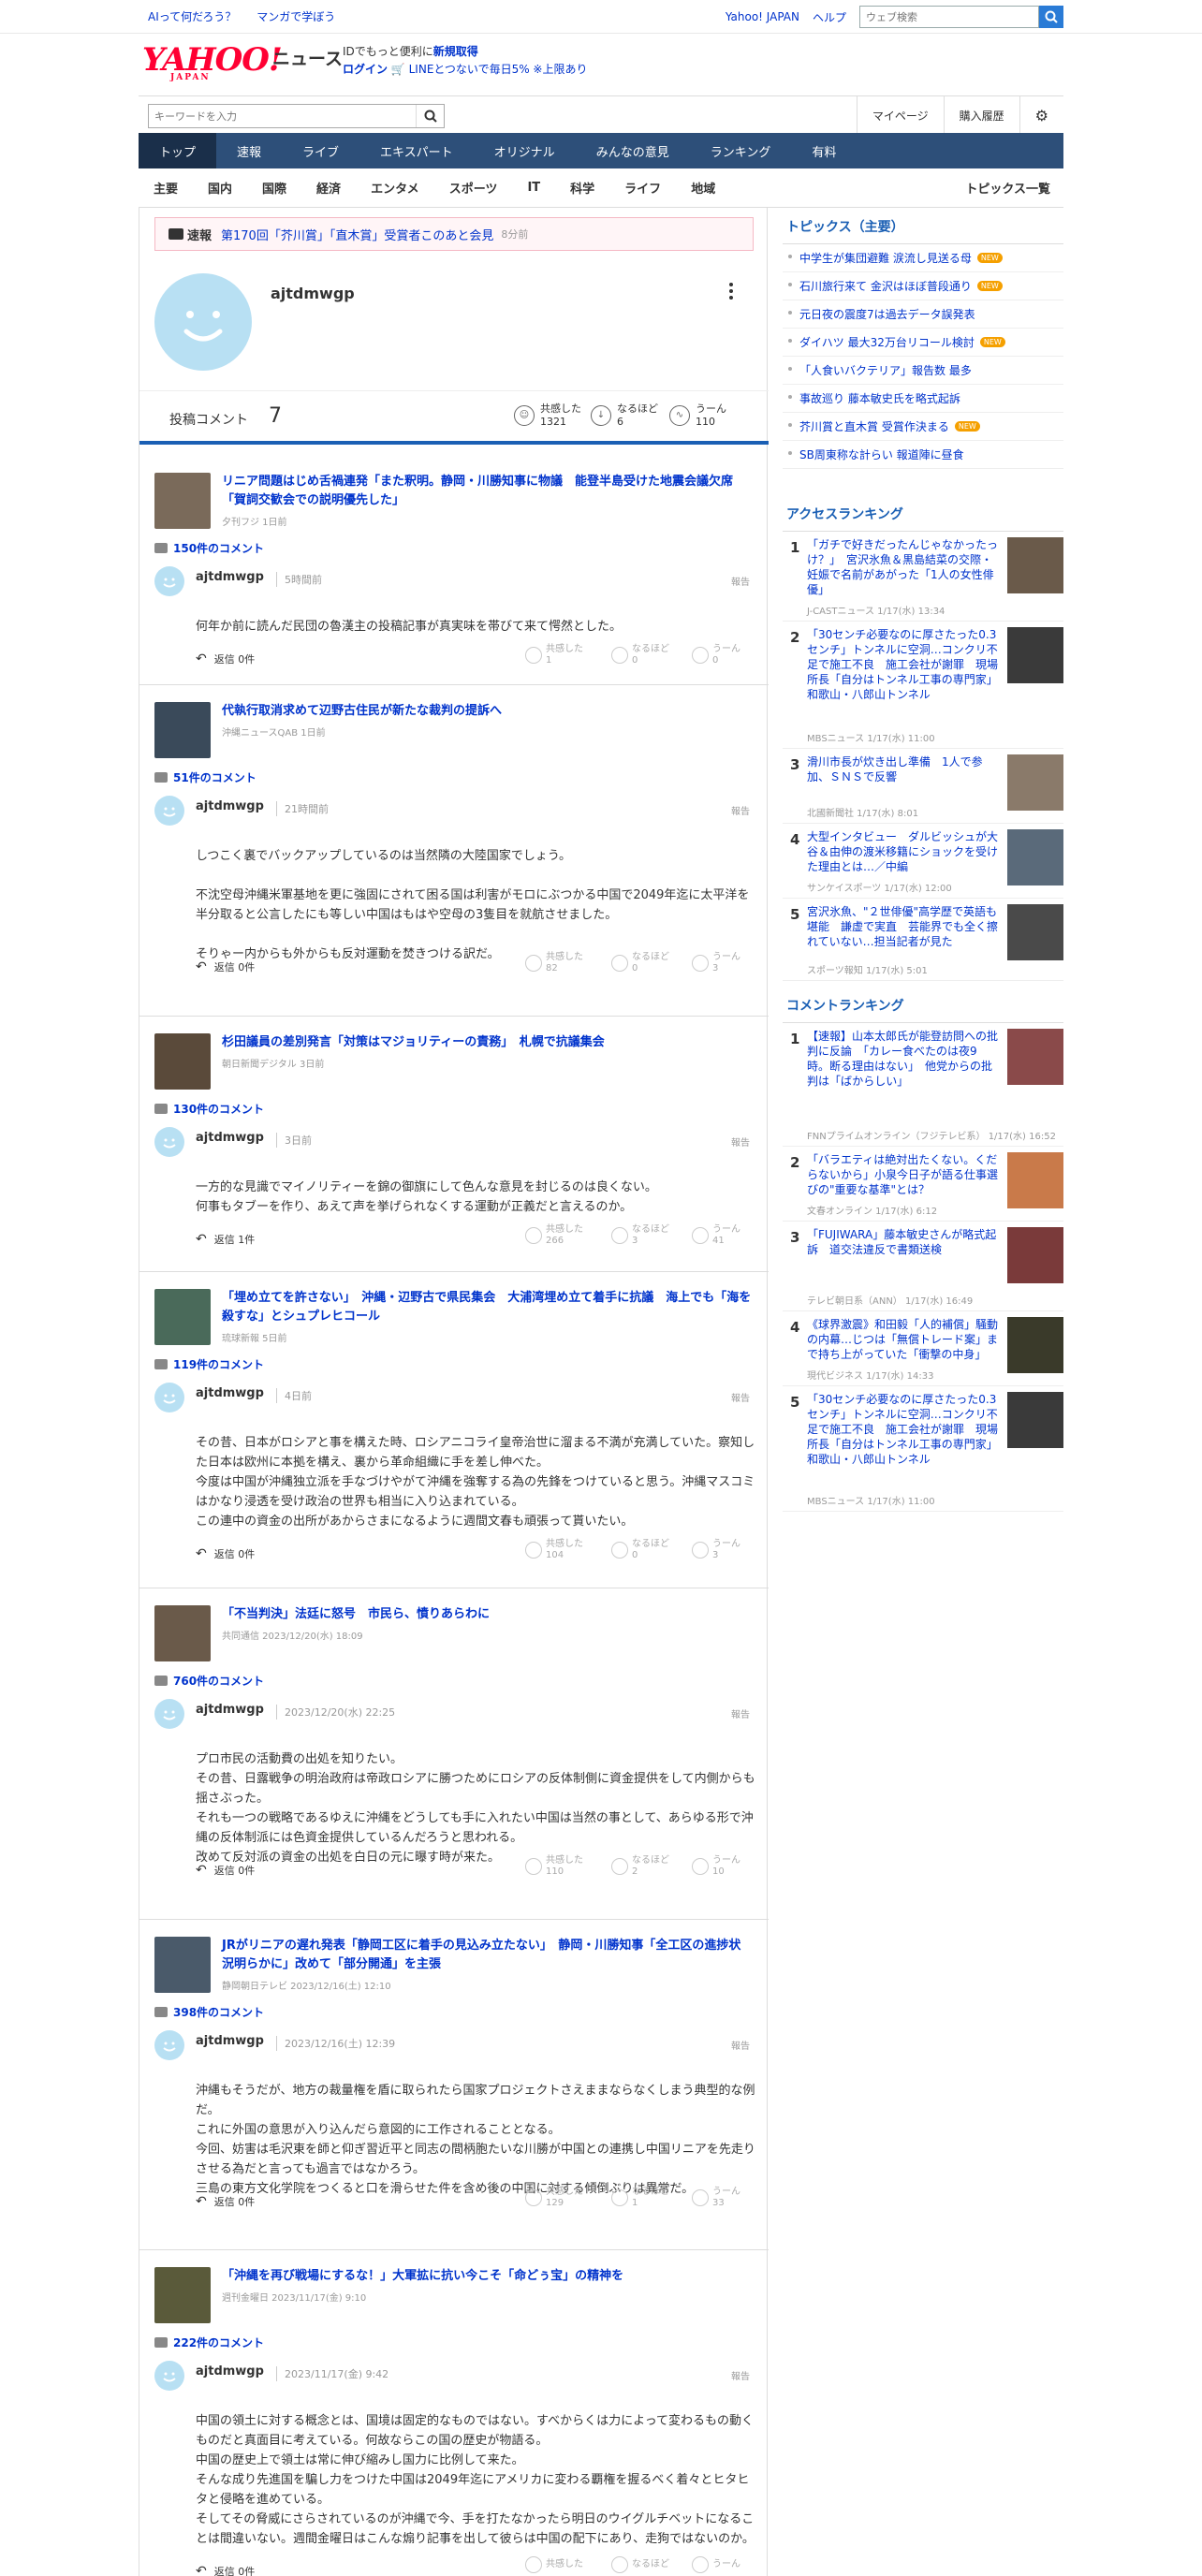 This screenshot has width=1202, height=2576. Describe the element at coordinates (192, 16) in the screenshot. I see `ai-link: AIって何だろう？` at that location.